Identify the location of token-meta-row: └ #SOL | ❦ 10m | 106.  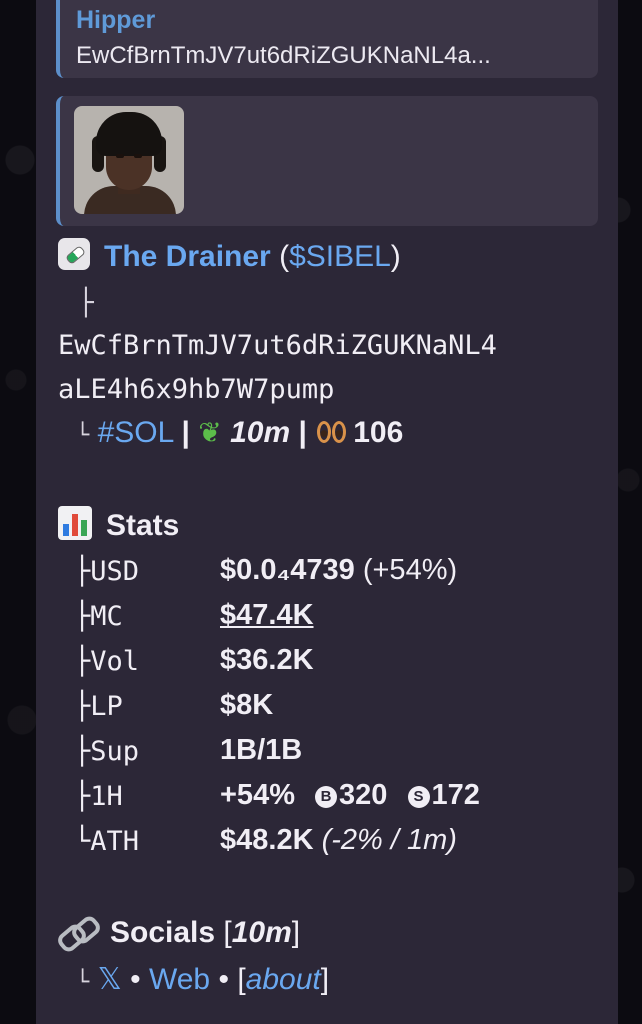
(239, 433).